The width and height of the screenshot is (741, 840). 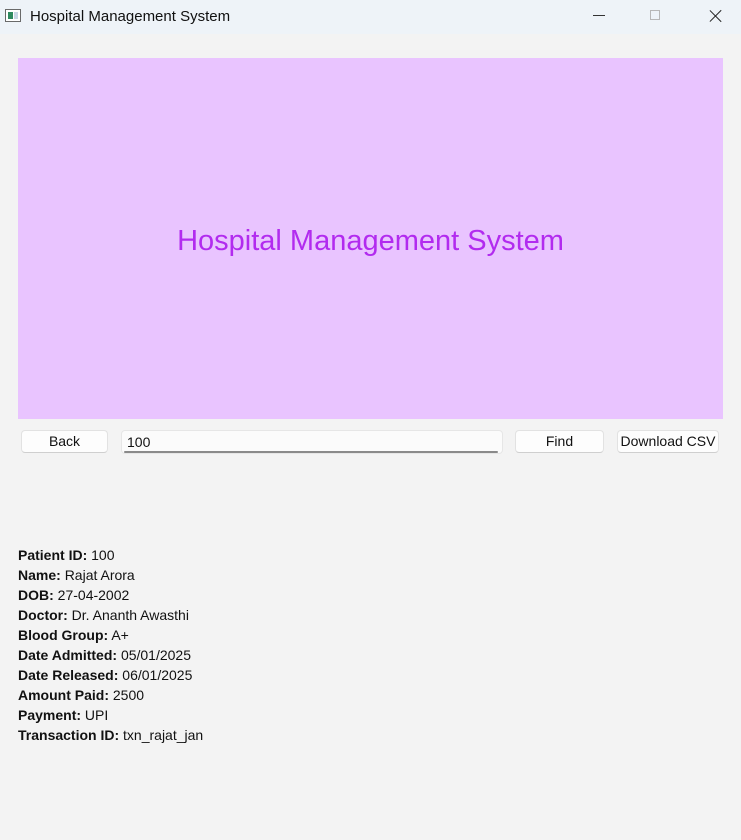 I want to click on detail-row-payment: Payment: UPI, so click(x=218, y=715).